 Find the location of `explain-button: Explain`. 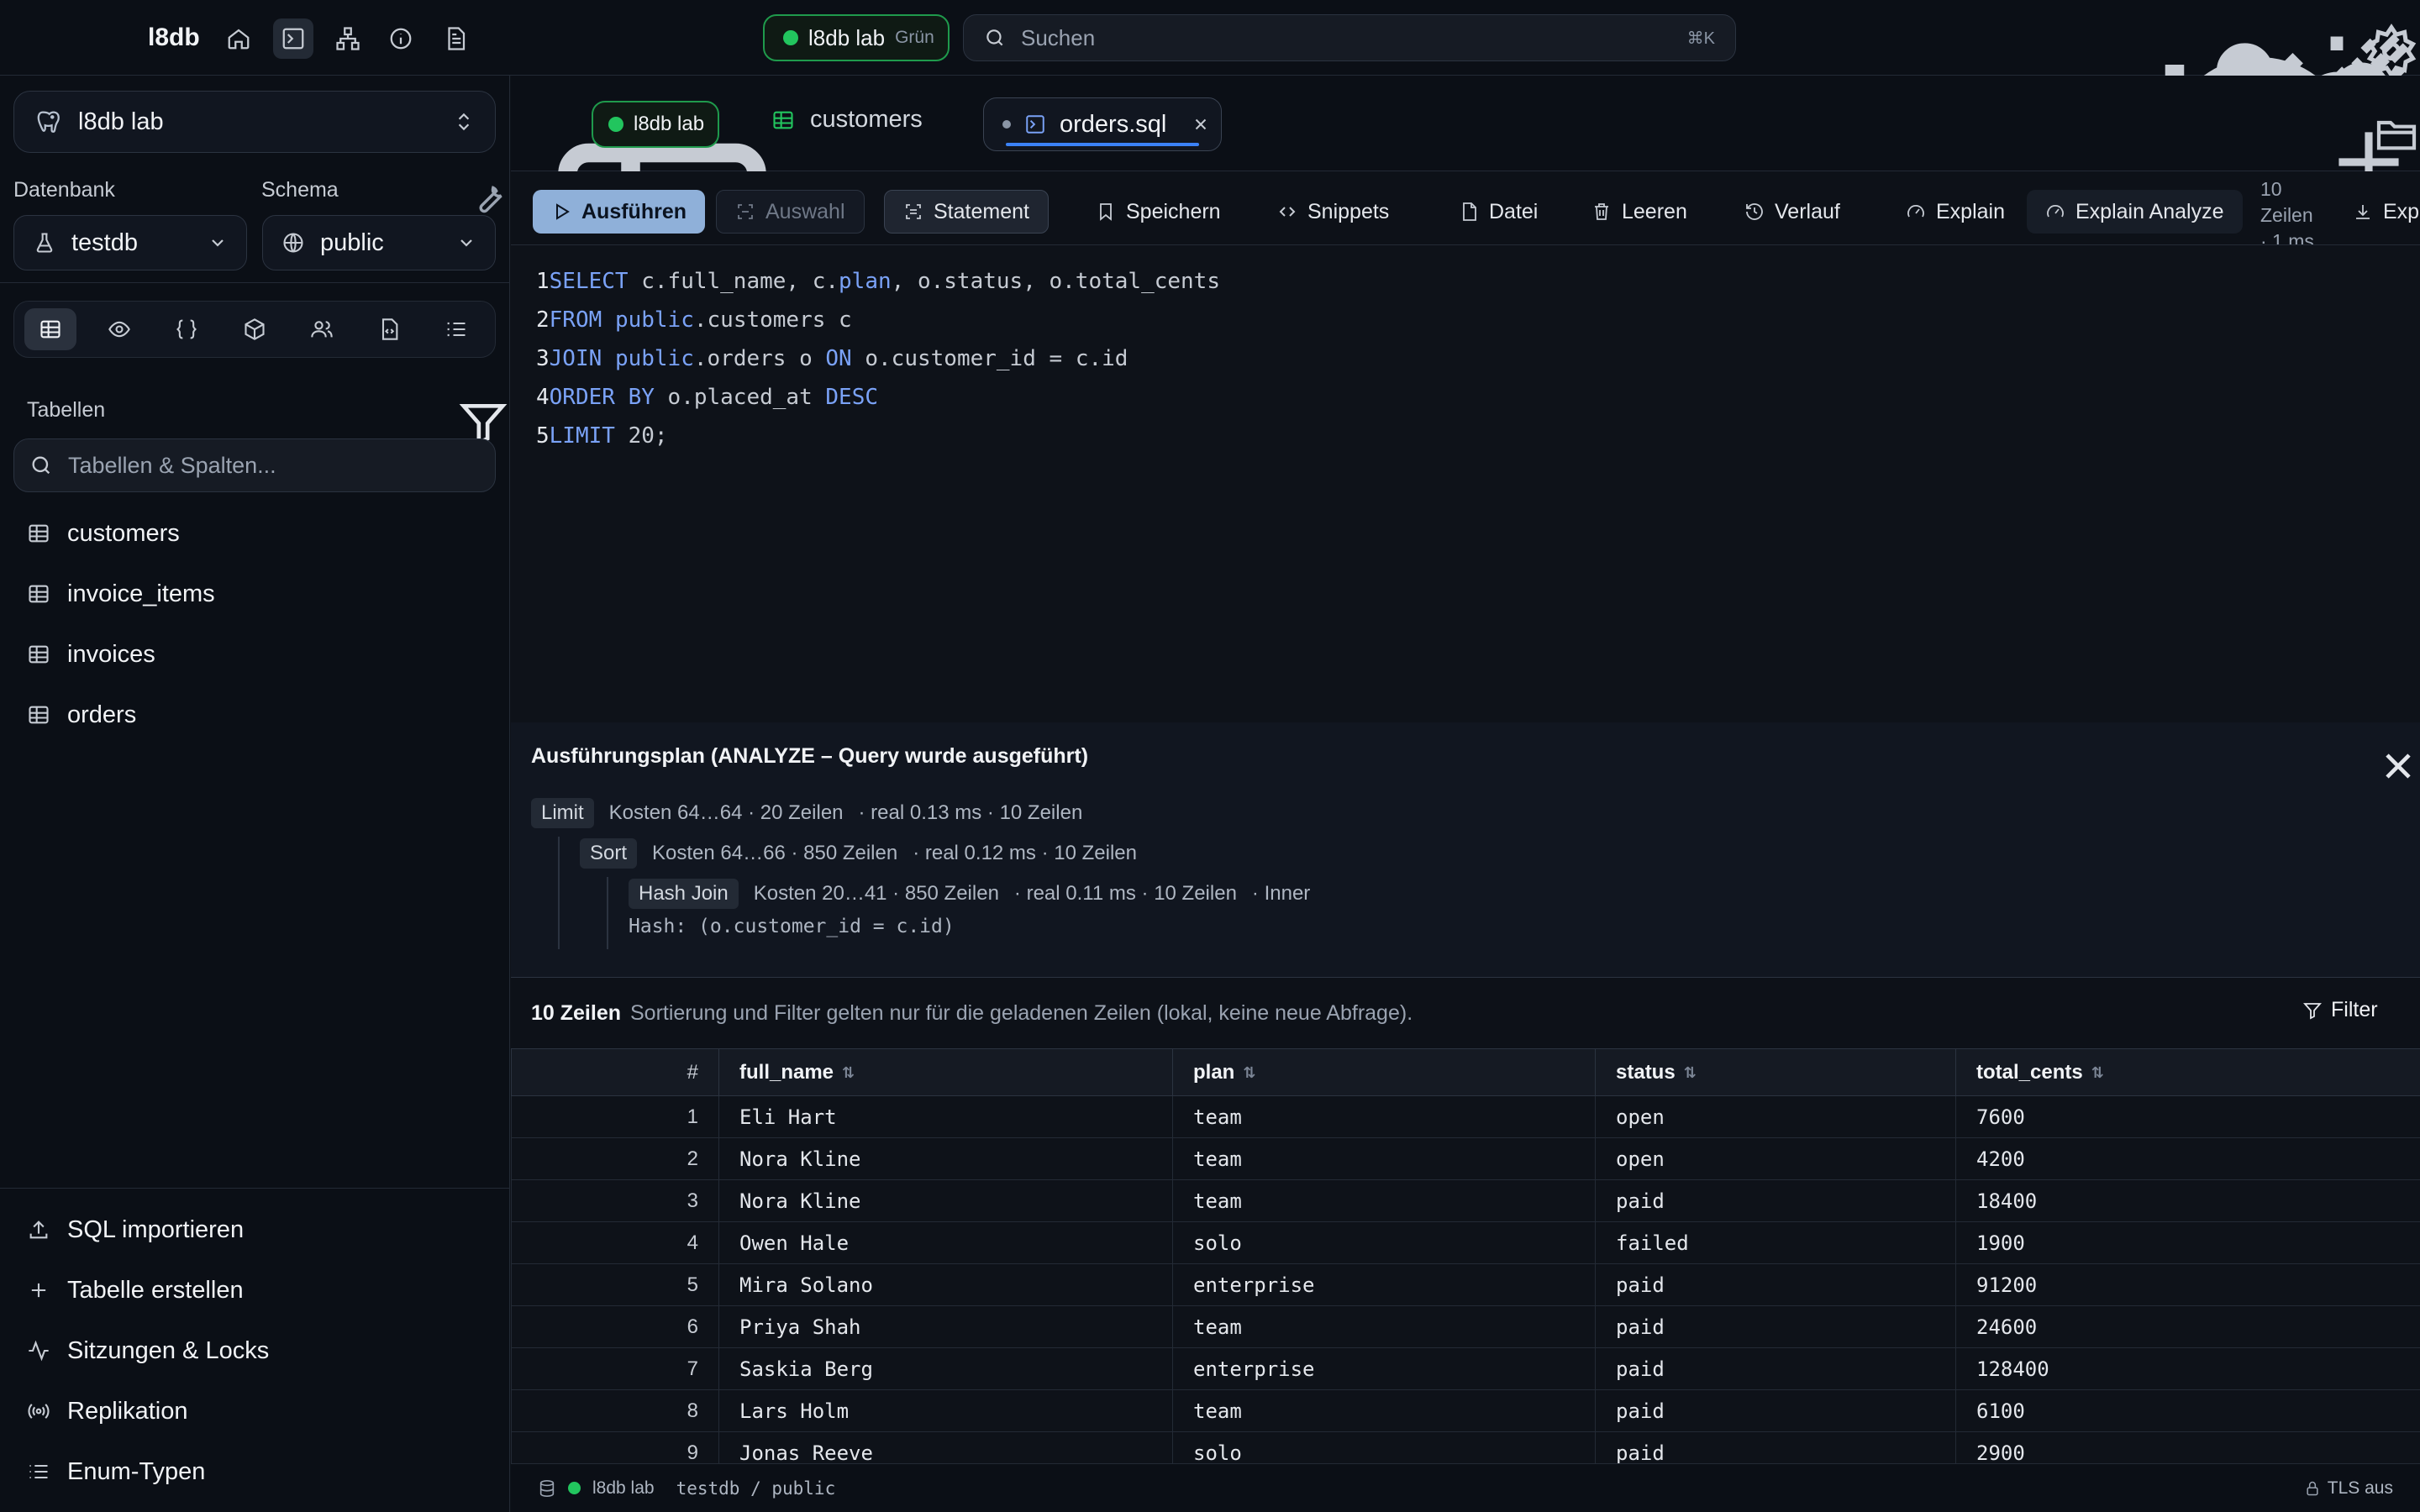

explain-button: Explain is located at coordinates (1955, 212).